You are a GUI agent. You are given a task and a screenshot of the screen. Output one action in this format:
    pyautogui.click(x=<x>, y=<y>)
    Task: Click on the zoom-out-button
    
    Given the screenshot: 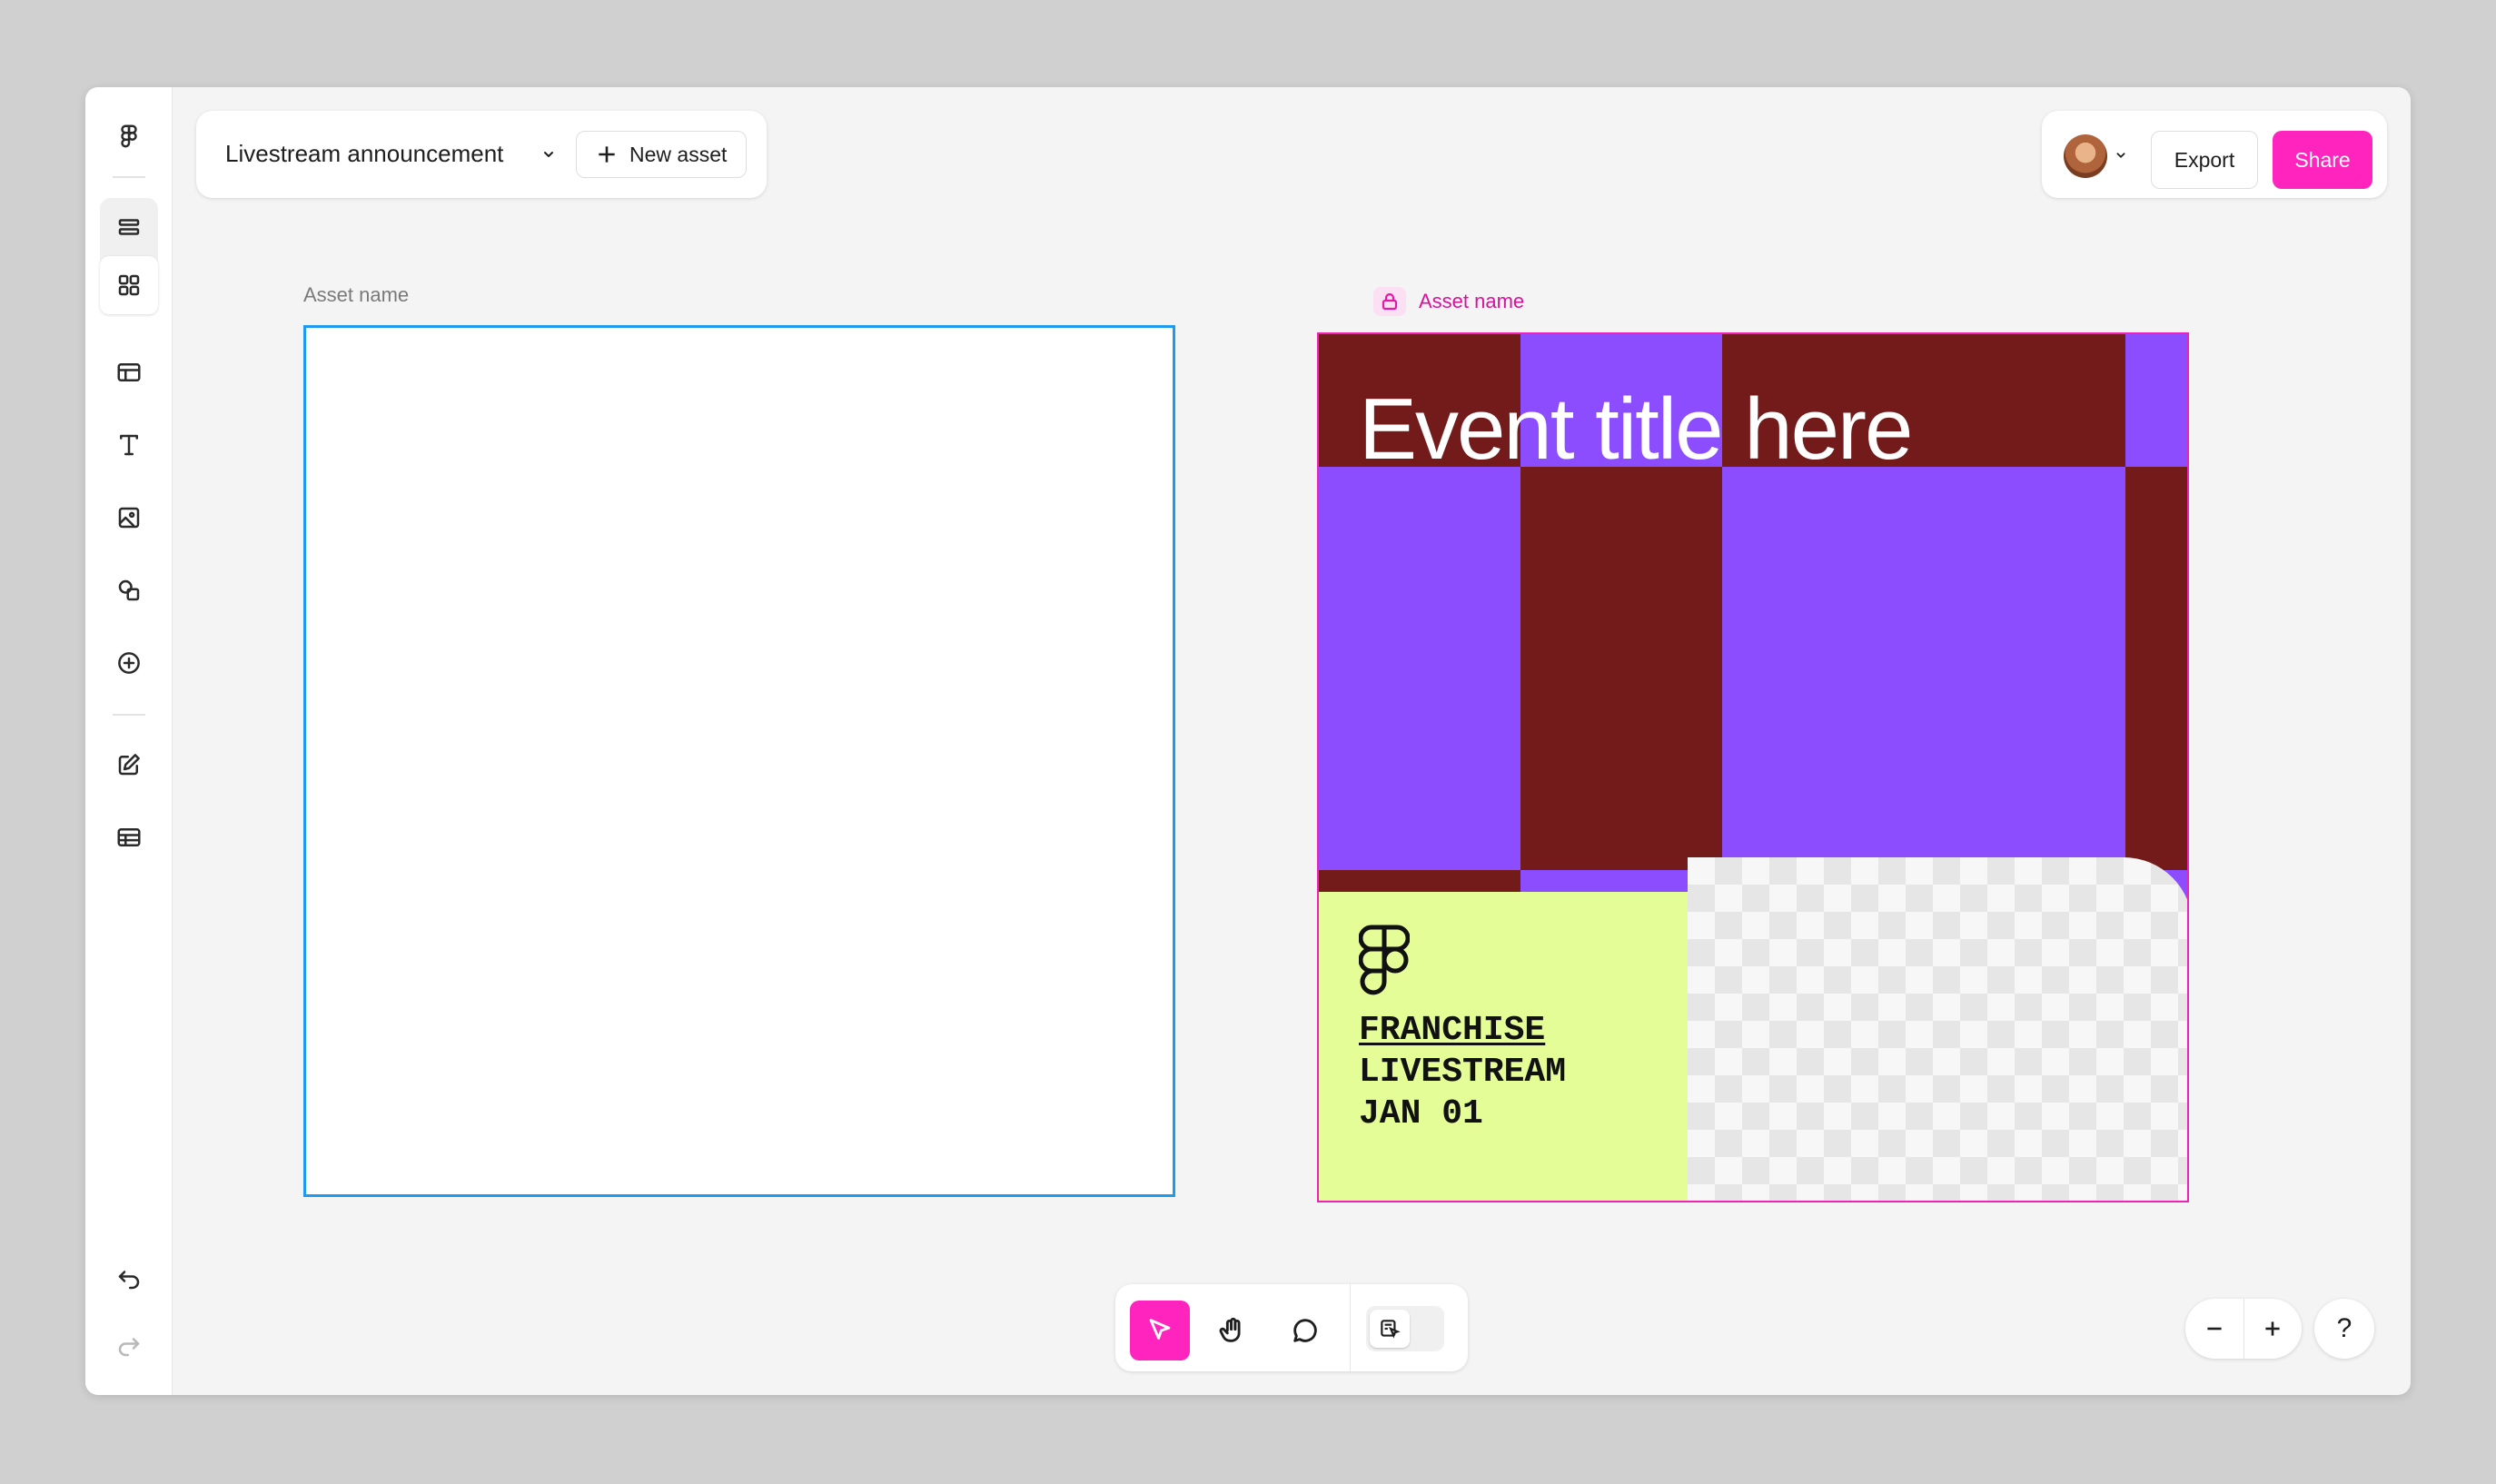 What is the action you would take?
    pyautogui.click(x=2214, y=1329)
    